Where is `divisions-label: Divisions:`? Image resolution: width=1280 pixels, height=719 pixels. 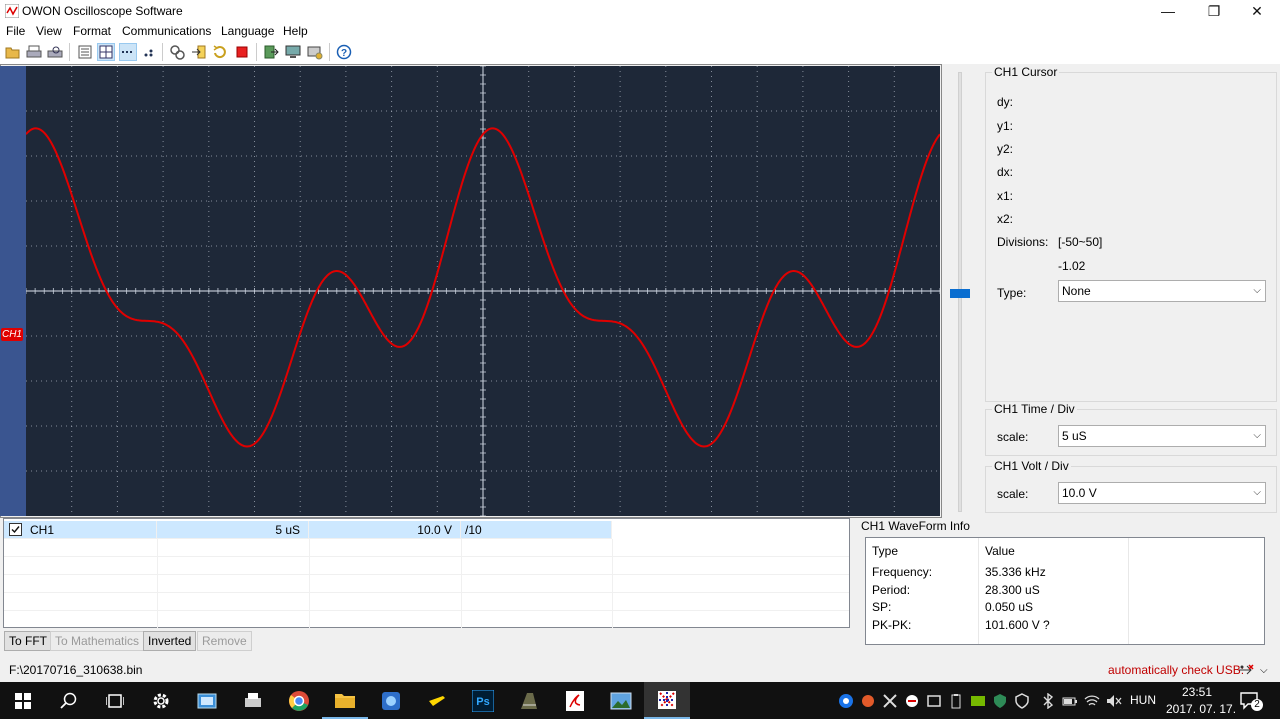
divisions-label: Divisions: is located at coordinates (1023, 242).